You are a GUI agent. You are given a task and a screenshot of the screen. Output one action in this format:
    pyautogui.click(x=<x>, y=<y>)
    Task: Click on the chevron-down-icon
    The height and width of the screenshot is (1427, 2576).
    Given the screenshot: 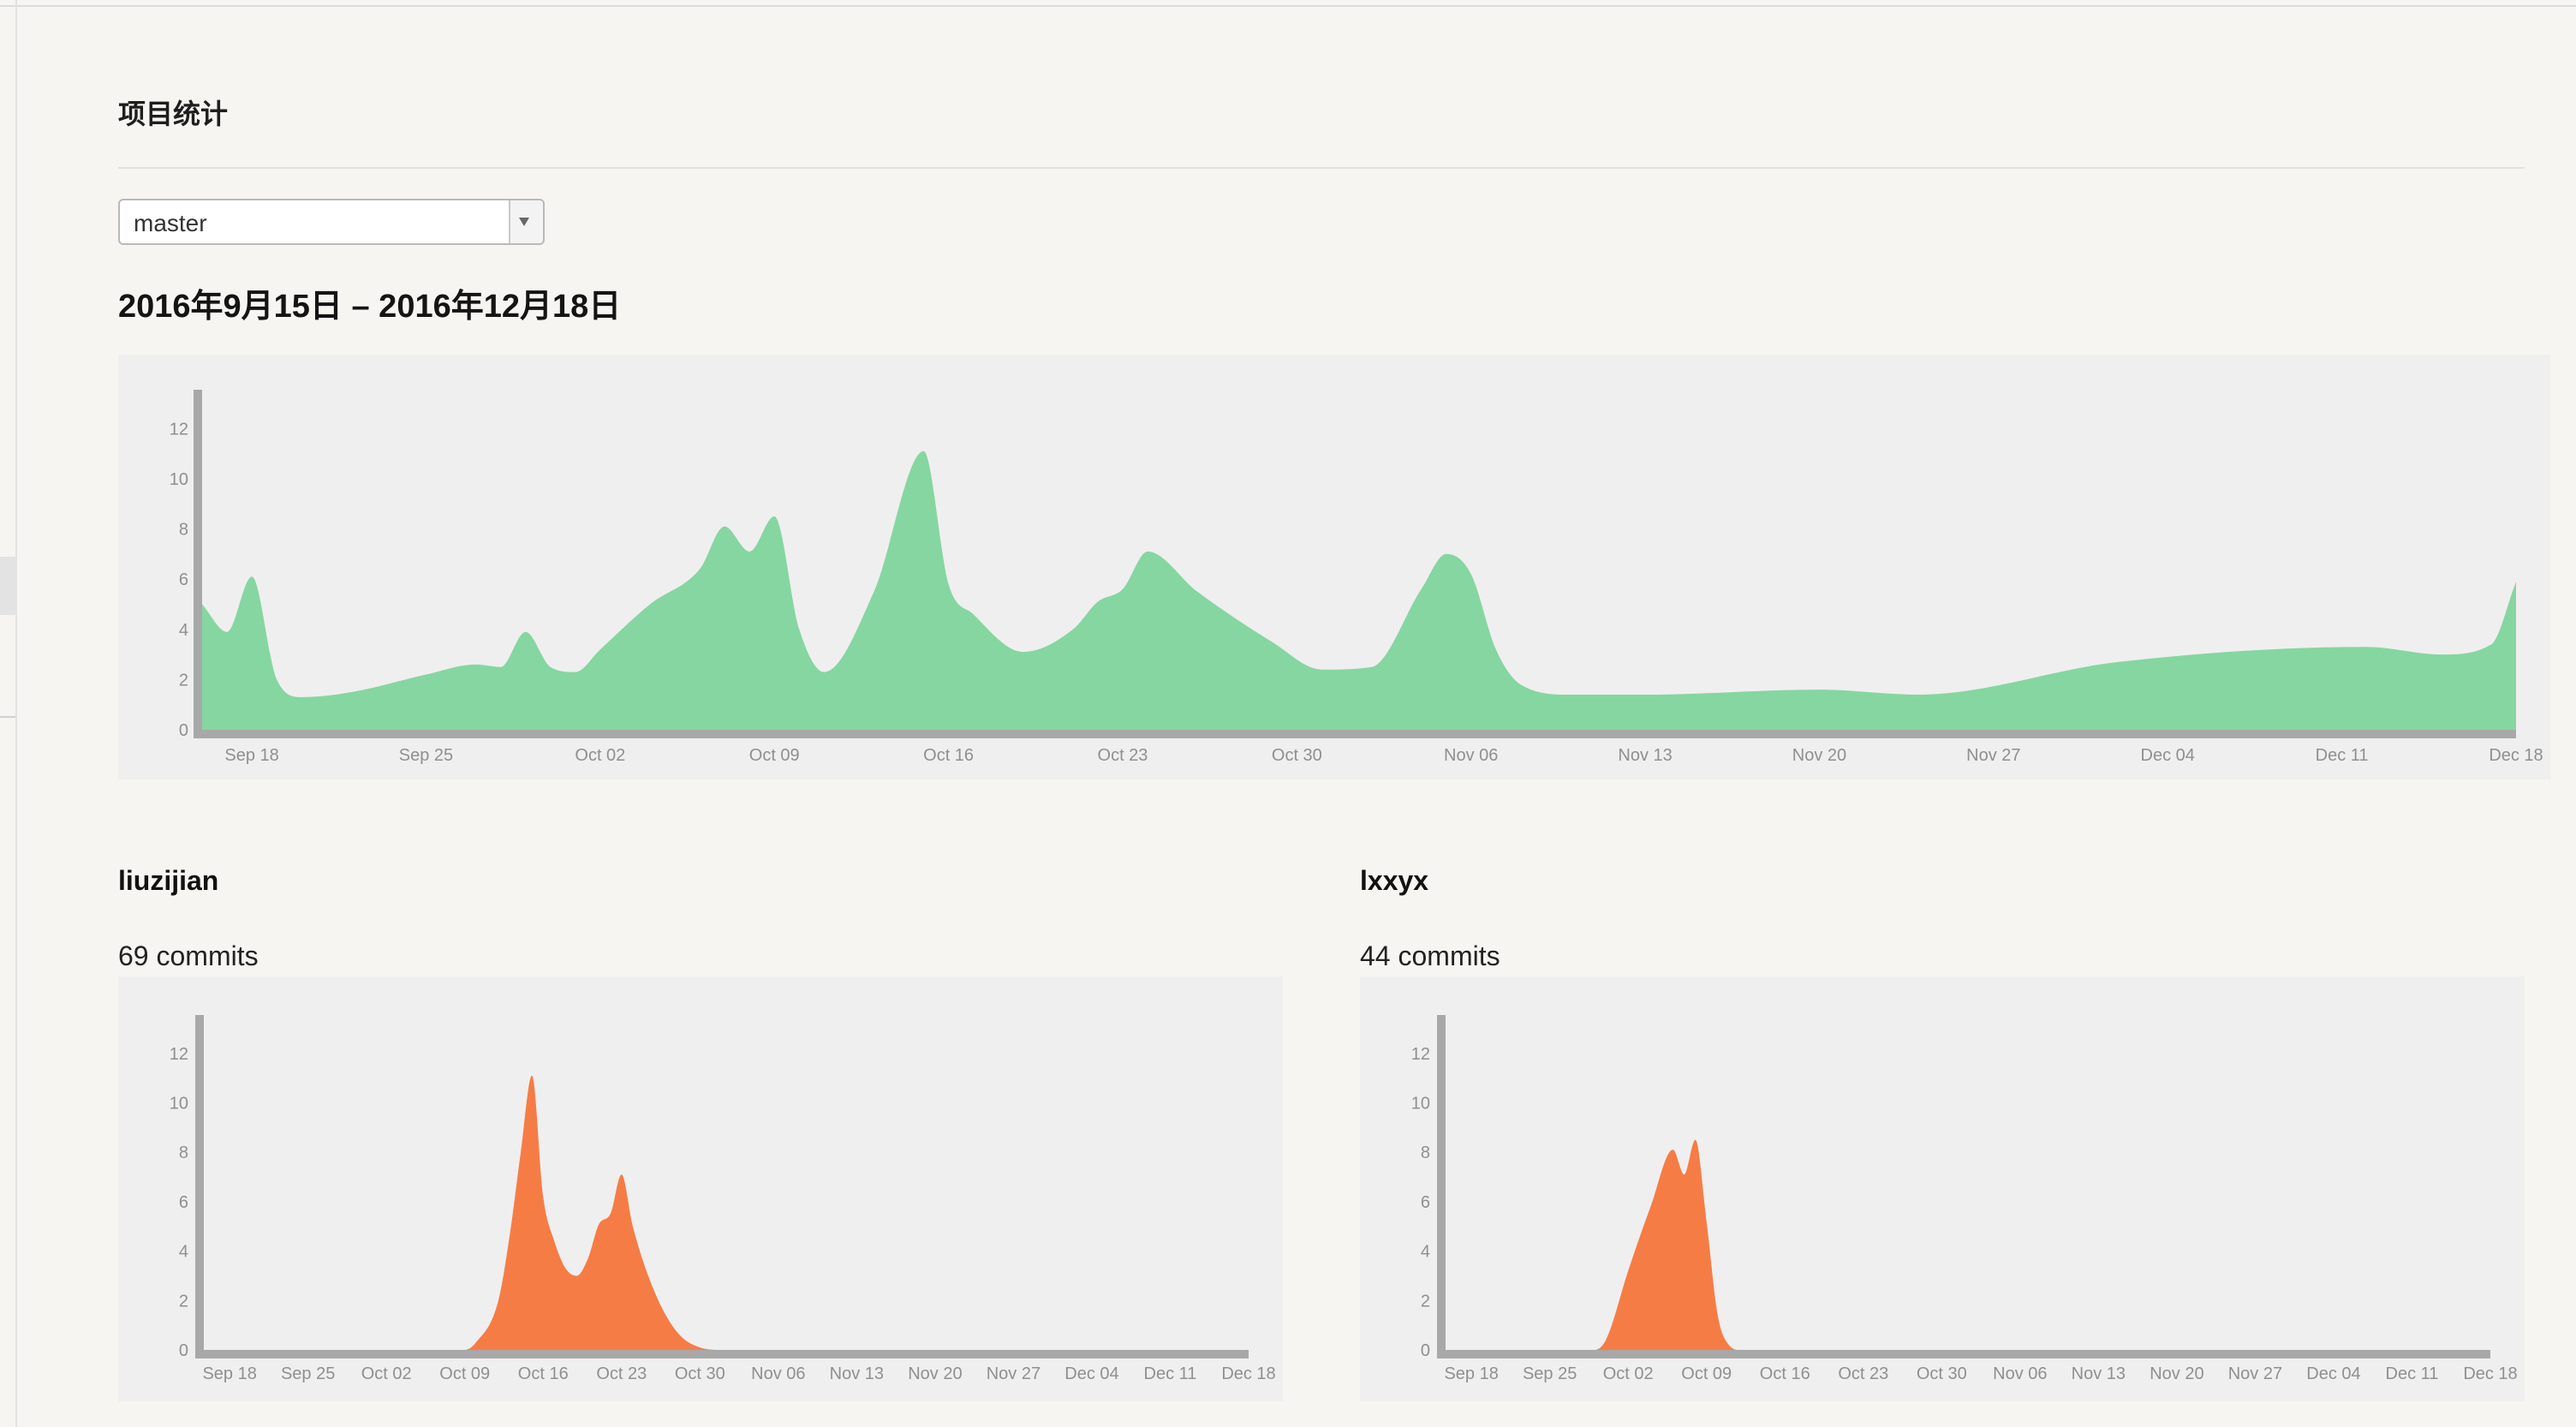 What is the action you would take?
    pyautogui.click(x=524, y=222)
    